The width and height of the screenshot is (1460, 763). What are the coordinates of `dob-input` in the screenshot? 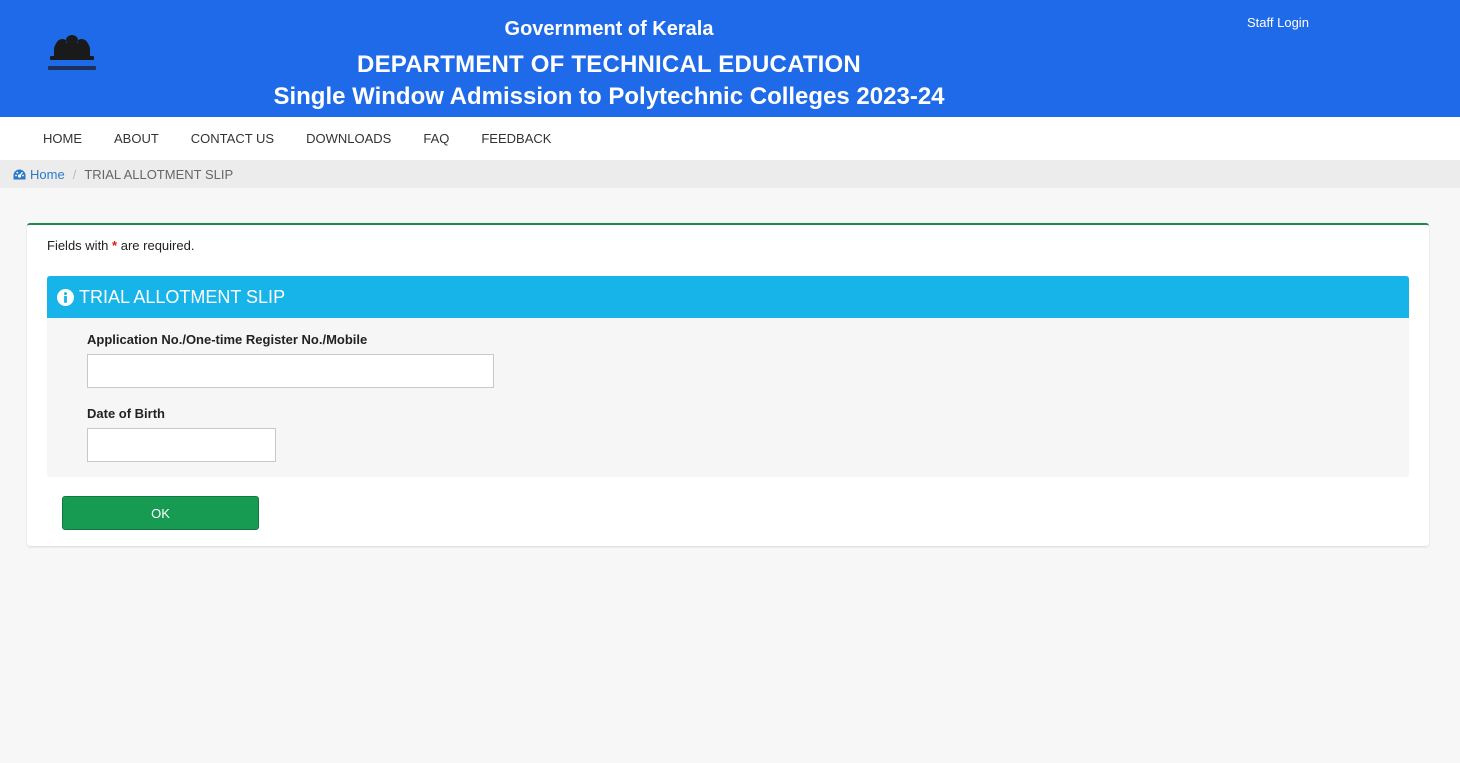 It's located at (181, 445).